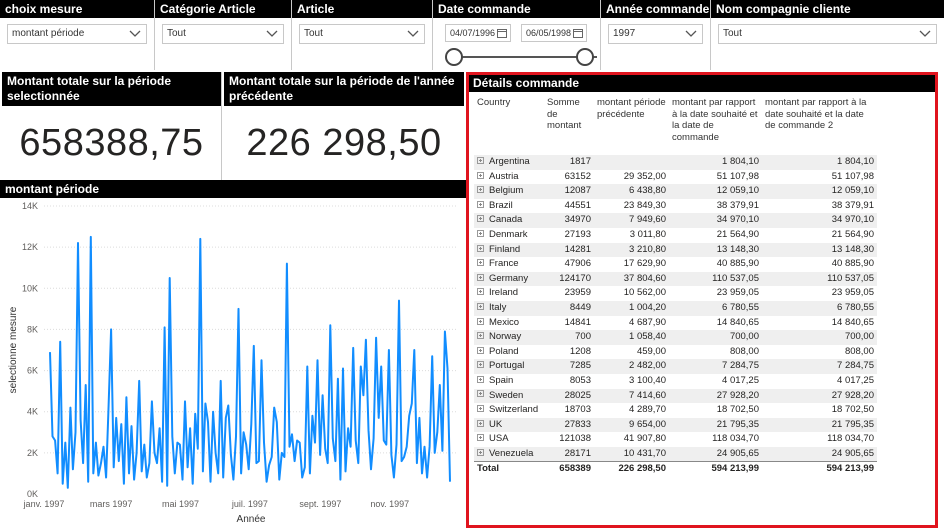 This screenshot has width=944, height=531. What do you see at coordinates (852, 293) in the screenshot?
I see `cell-souhaite-2: 23 959,05` at bounding box center [852, 293].